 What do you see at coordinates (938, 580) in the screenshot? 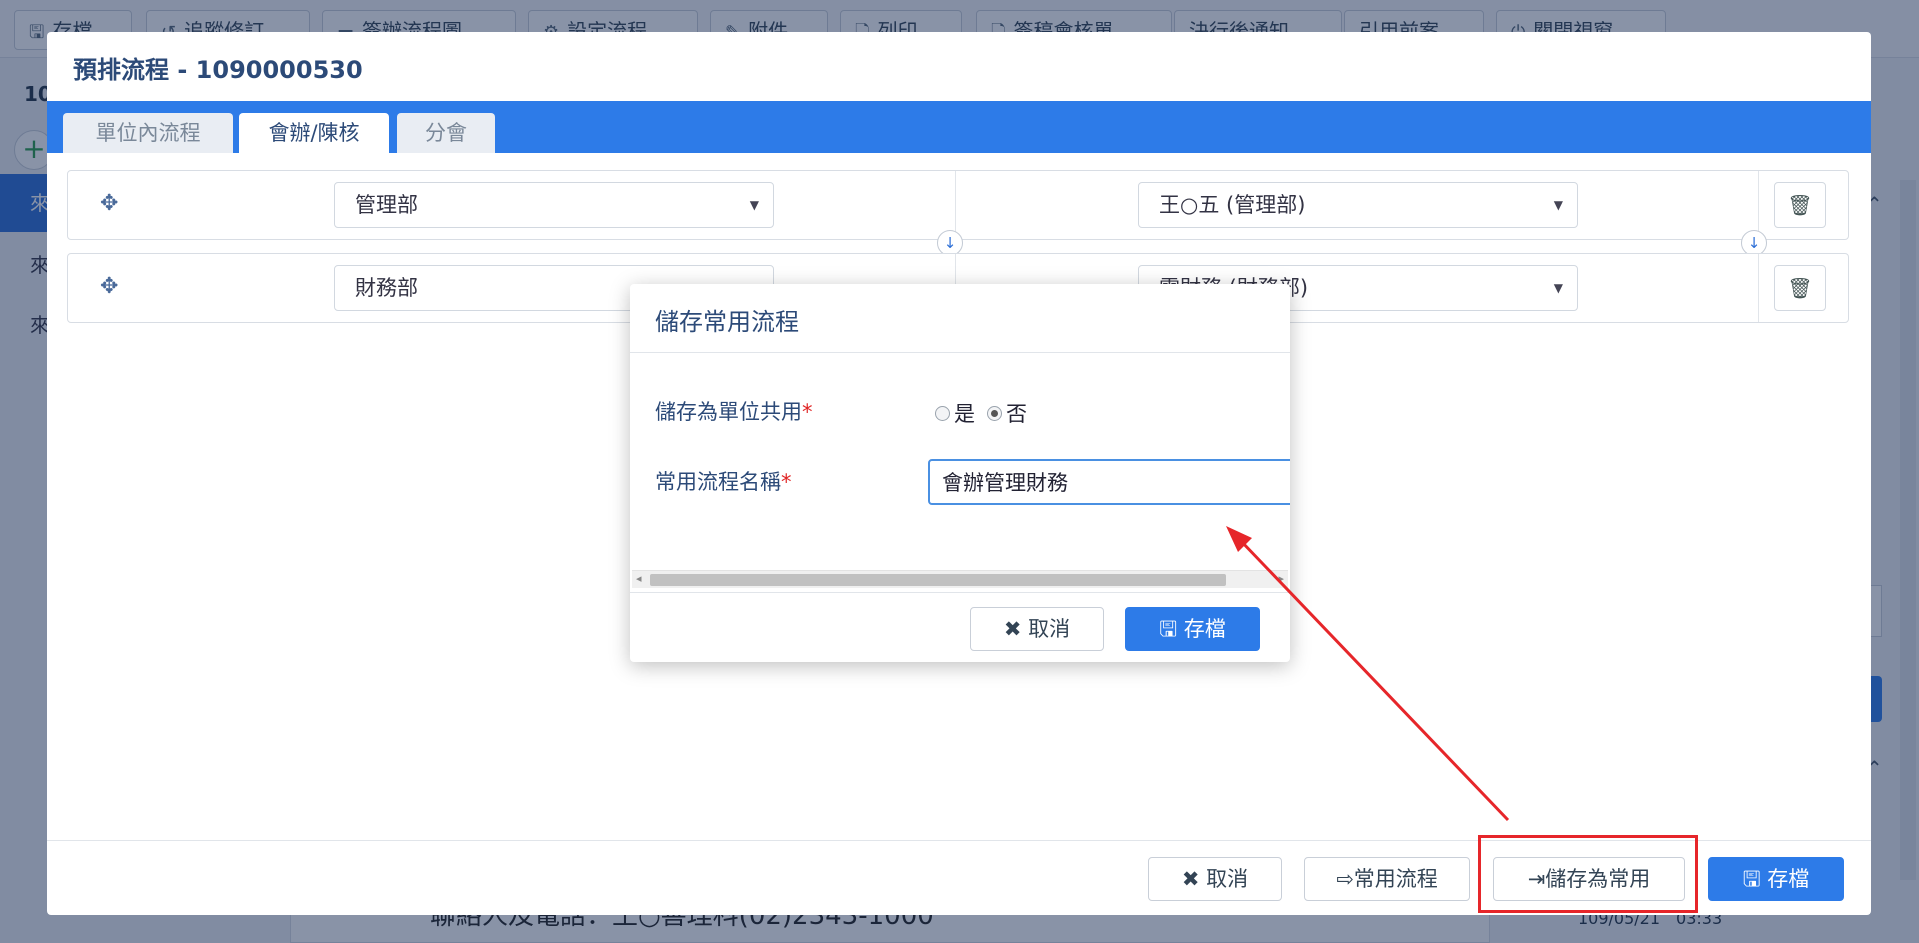
I see `scrollbar-thumb` at bounding box center [938, 580].